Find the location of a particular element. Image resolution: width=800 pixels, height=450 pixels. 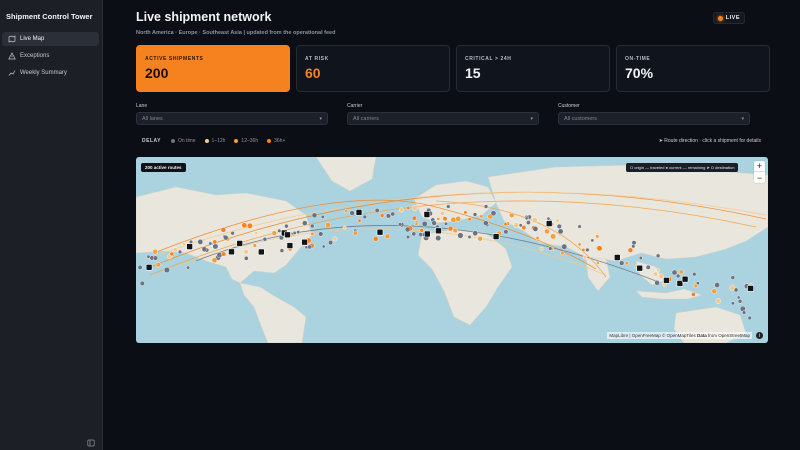

kpi-card-active-shipments: ACTIVE SHIPMENTS 200 is located at coordinates (213, 68).